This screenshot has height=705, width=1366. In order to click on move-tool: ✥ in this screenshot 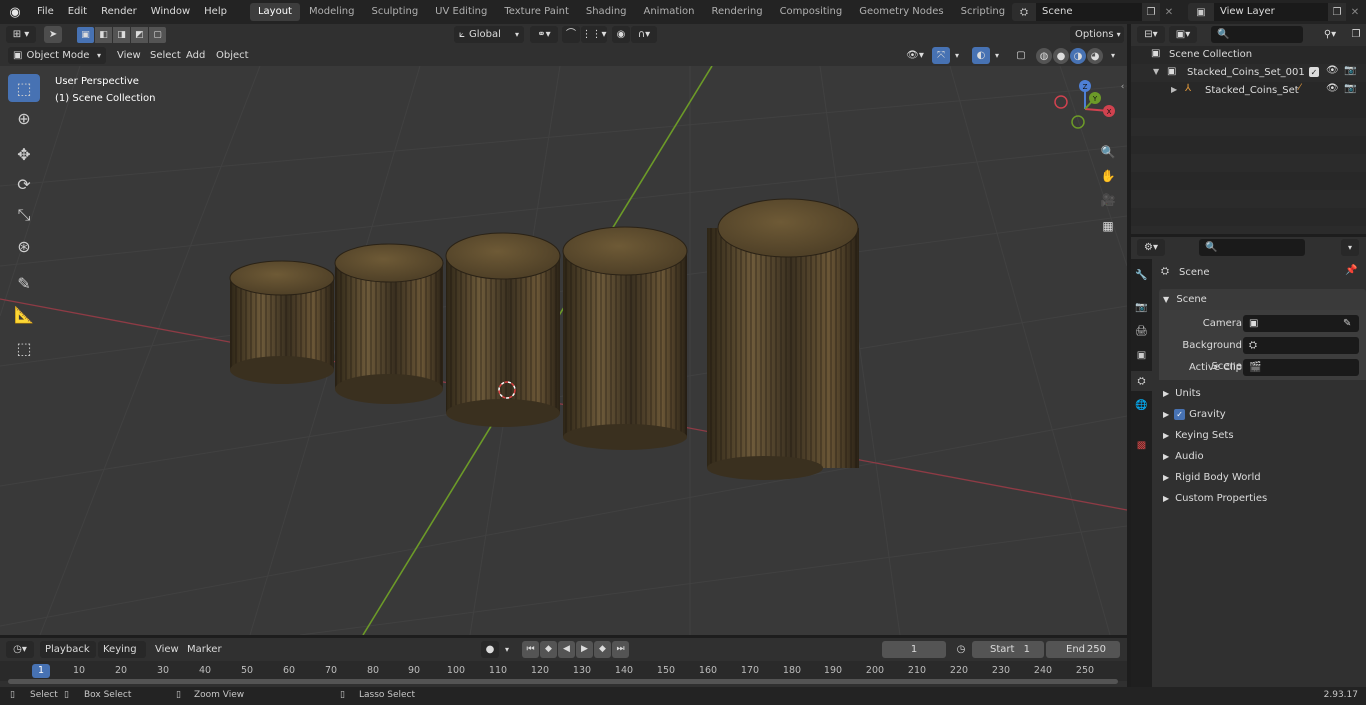, I will do `click(24, 154)`.